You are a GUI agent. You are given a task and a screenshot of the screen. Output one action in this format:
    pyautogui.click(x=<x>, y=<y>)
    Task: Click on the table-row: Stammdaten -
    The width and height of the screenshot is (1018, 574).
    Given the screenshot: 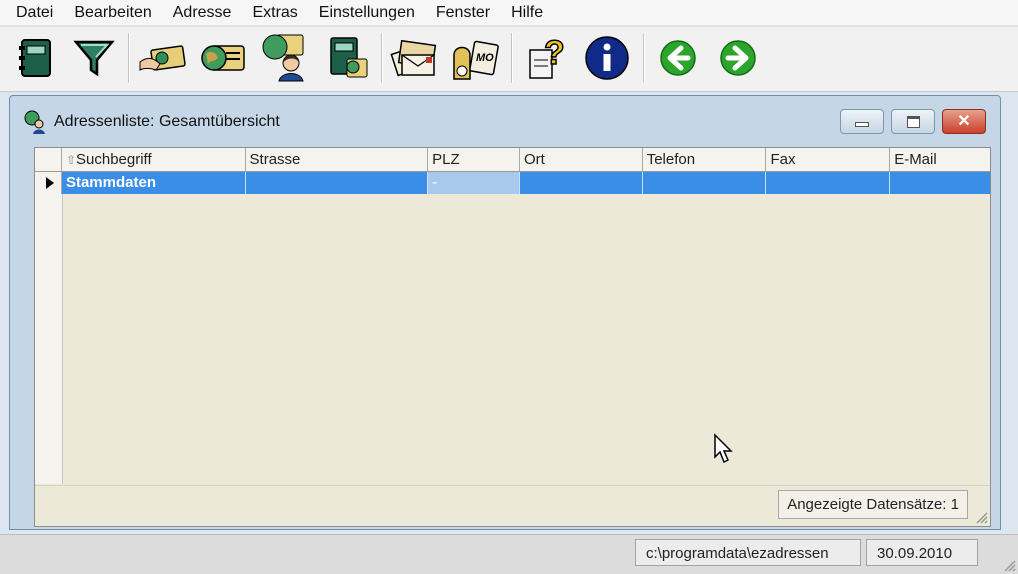 What is the action you would take?
    pyautogui.click(x=512, y=183)
    